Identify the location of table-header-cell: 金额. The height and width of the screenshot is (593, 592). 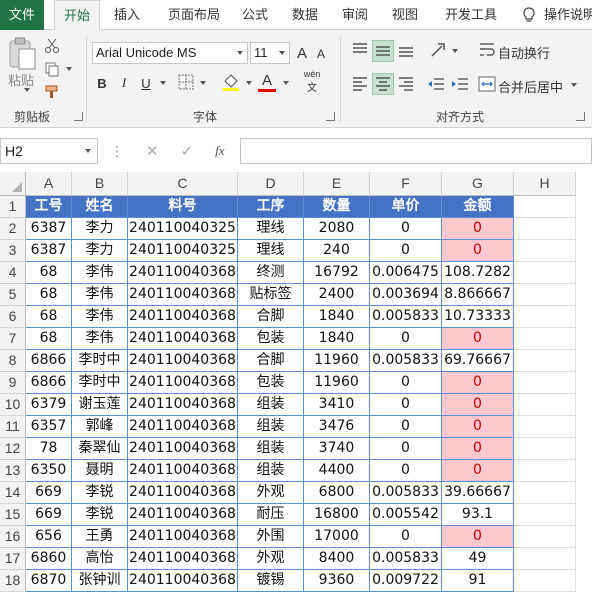
(478, 207).